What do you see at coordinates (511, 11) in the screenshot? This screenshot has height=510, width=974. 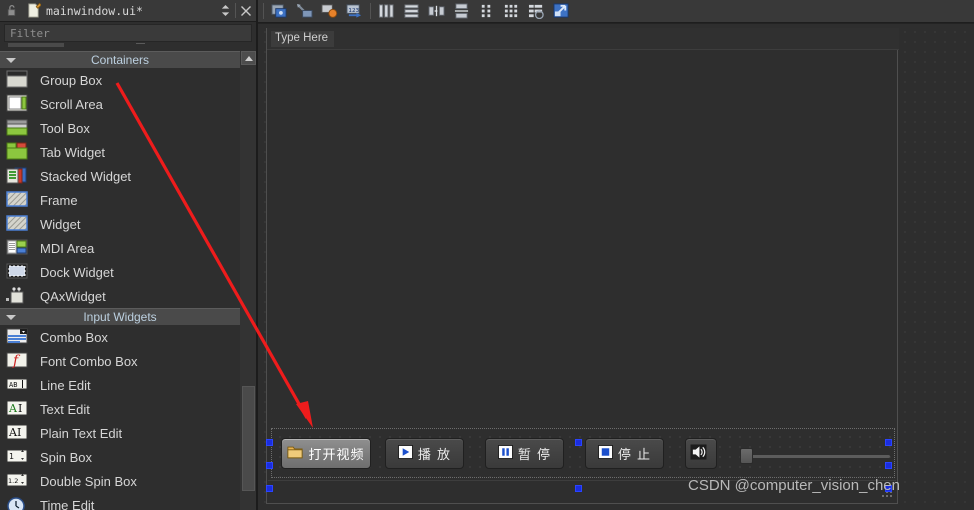 I see `layout-grid-icon` at bounding box center [511, 11].